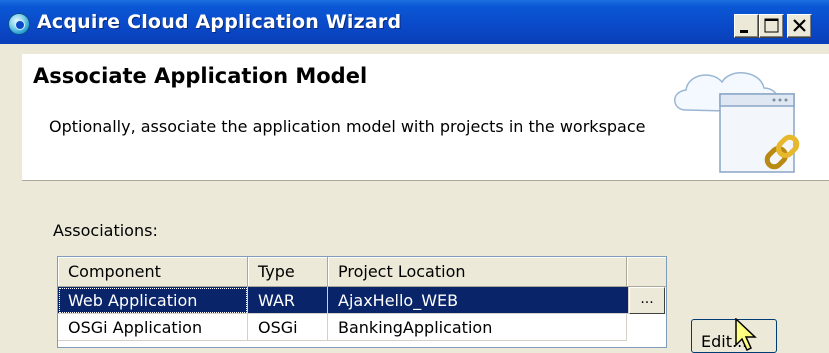 Image resolution: width=829 pixels, height=353 pixels. Describe the element at coordinates (200, 76) in the screenshot. I see `page-title: Associate Application Model` at that location.